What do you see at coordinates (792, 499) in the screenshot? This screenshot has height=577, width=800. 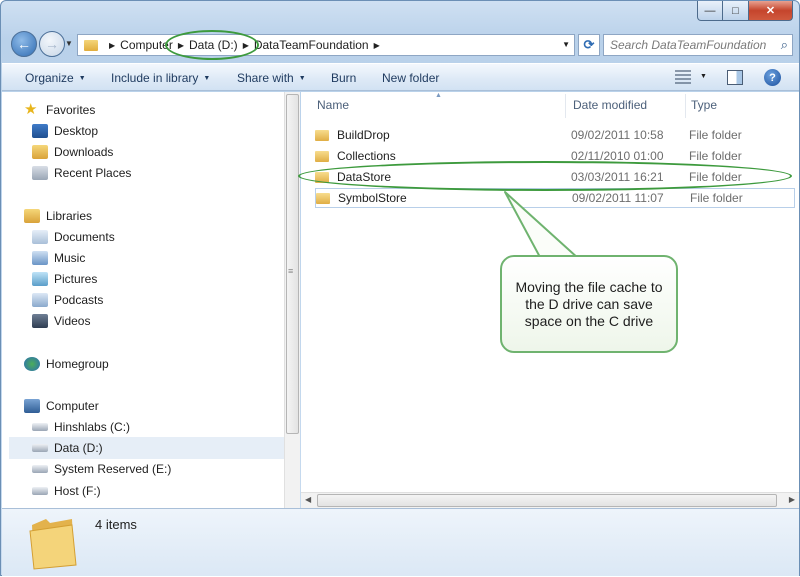 I see `scroll-right-icon: ▶` at bounding box center [792, 499].